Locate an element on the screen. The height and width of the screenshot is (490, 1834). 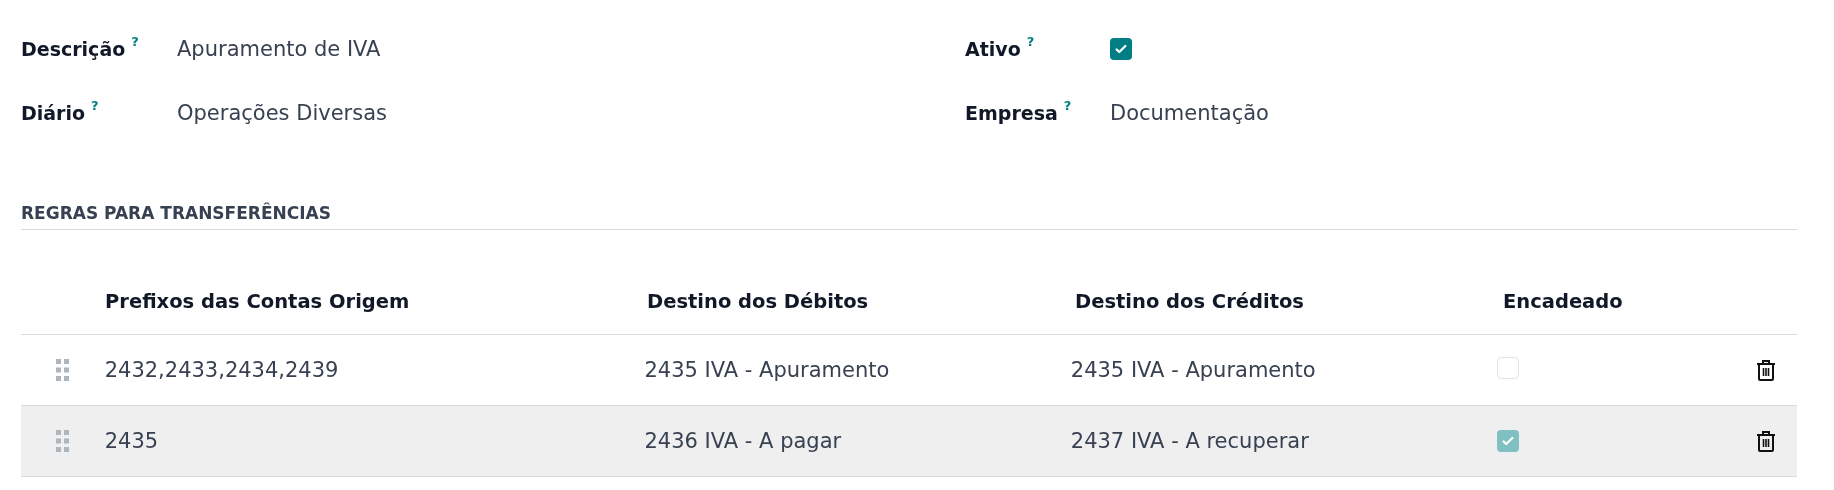
section-title: REGRAS PARA TRANSFERÊNCIAS is located at coordinates (176, 213).